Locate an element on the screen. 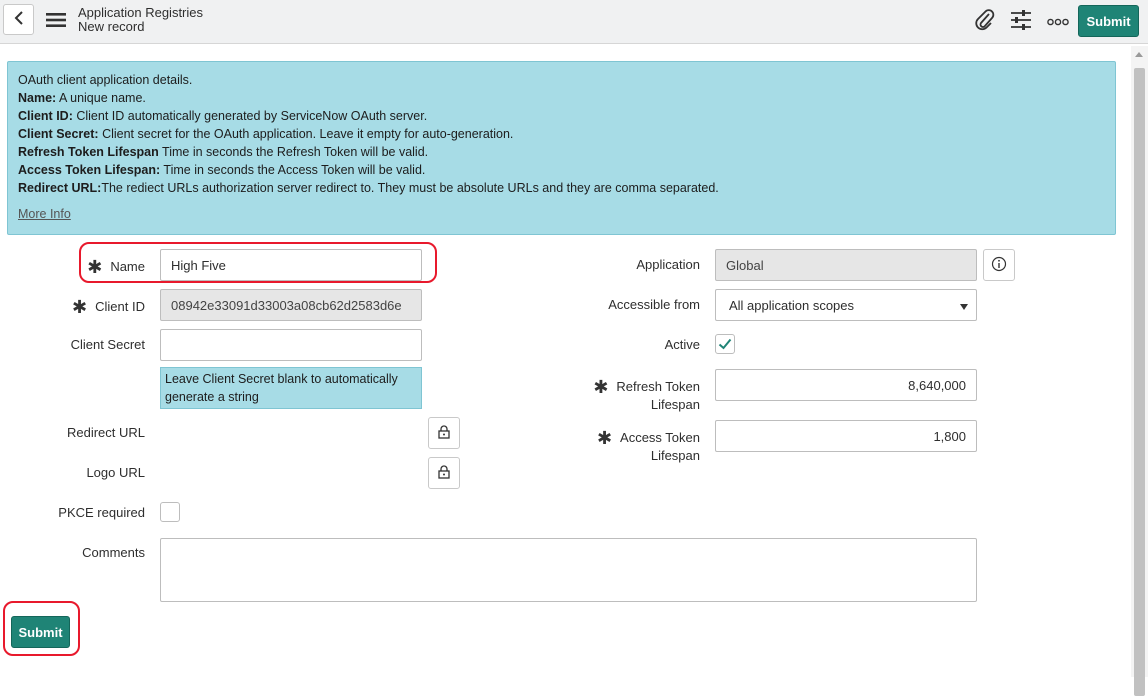  scrollbar is located at coordinates (1139, 371).